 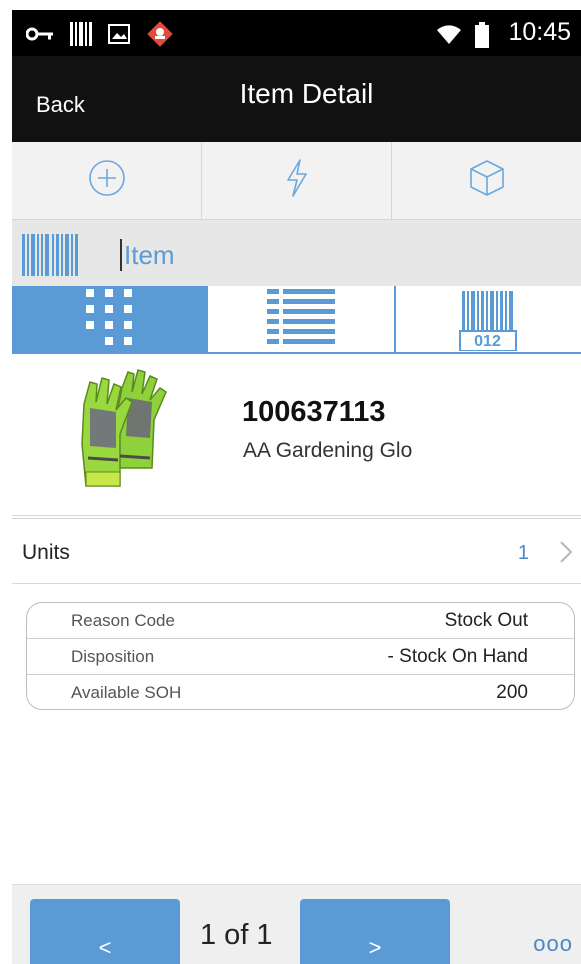 I want to click on list-view-icon, so click(x=301, y=320).